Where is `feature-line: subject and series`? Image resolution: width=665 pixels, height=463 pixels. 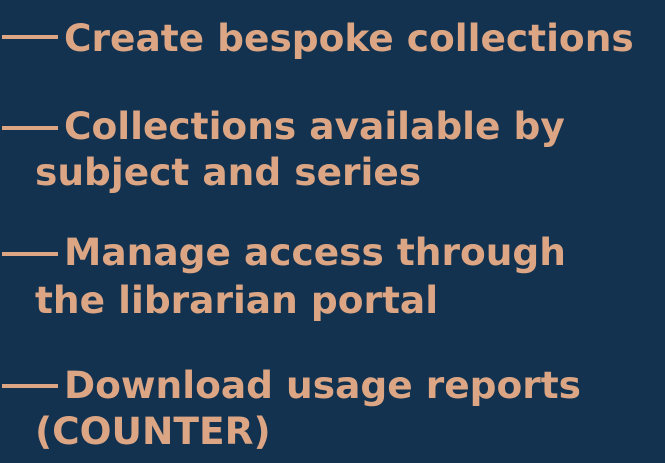 feature-line: subject and series is located at coordinates (228, 172).